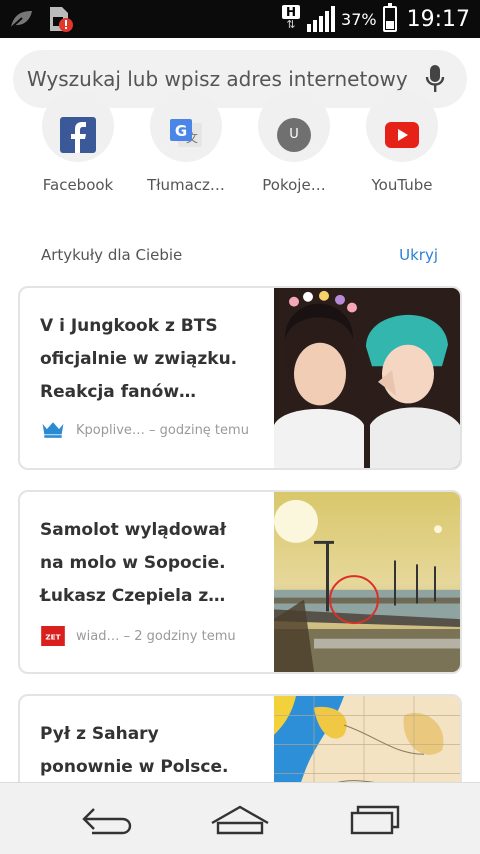 The height and width of the screenshot is (854, 480). I want to click on sim-alert-icon, so click(61, 21).